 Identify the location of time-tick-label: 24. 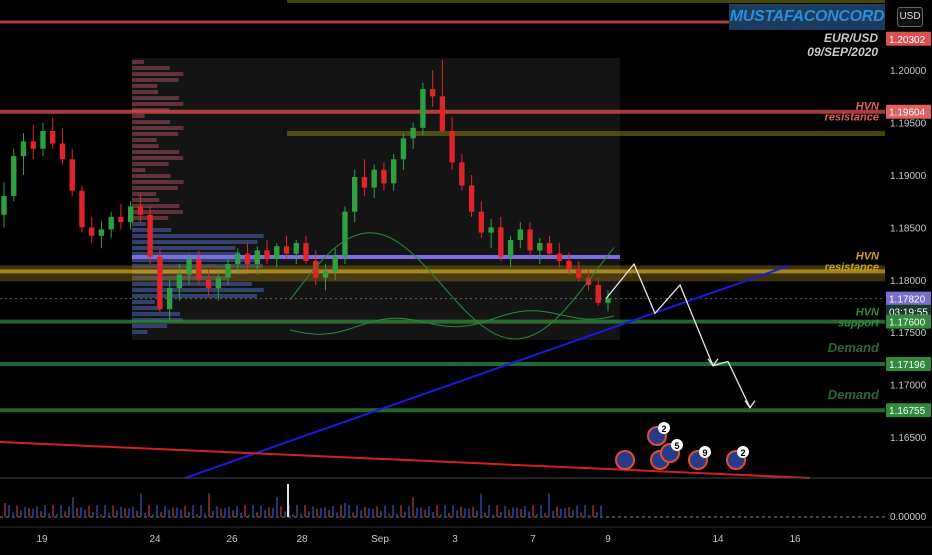
(155, 539).